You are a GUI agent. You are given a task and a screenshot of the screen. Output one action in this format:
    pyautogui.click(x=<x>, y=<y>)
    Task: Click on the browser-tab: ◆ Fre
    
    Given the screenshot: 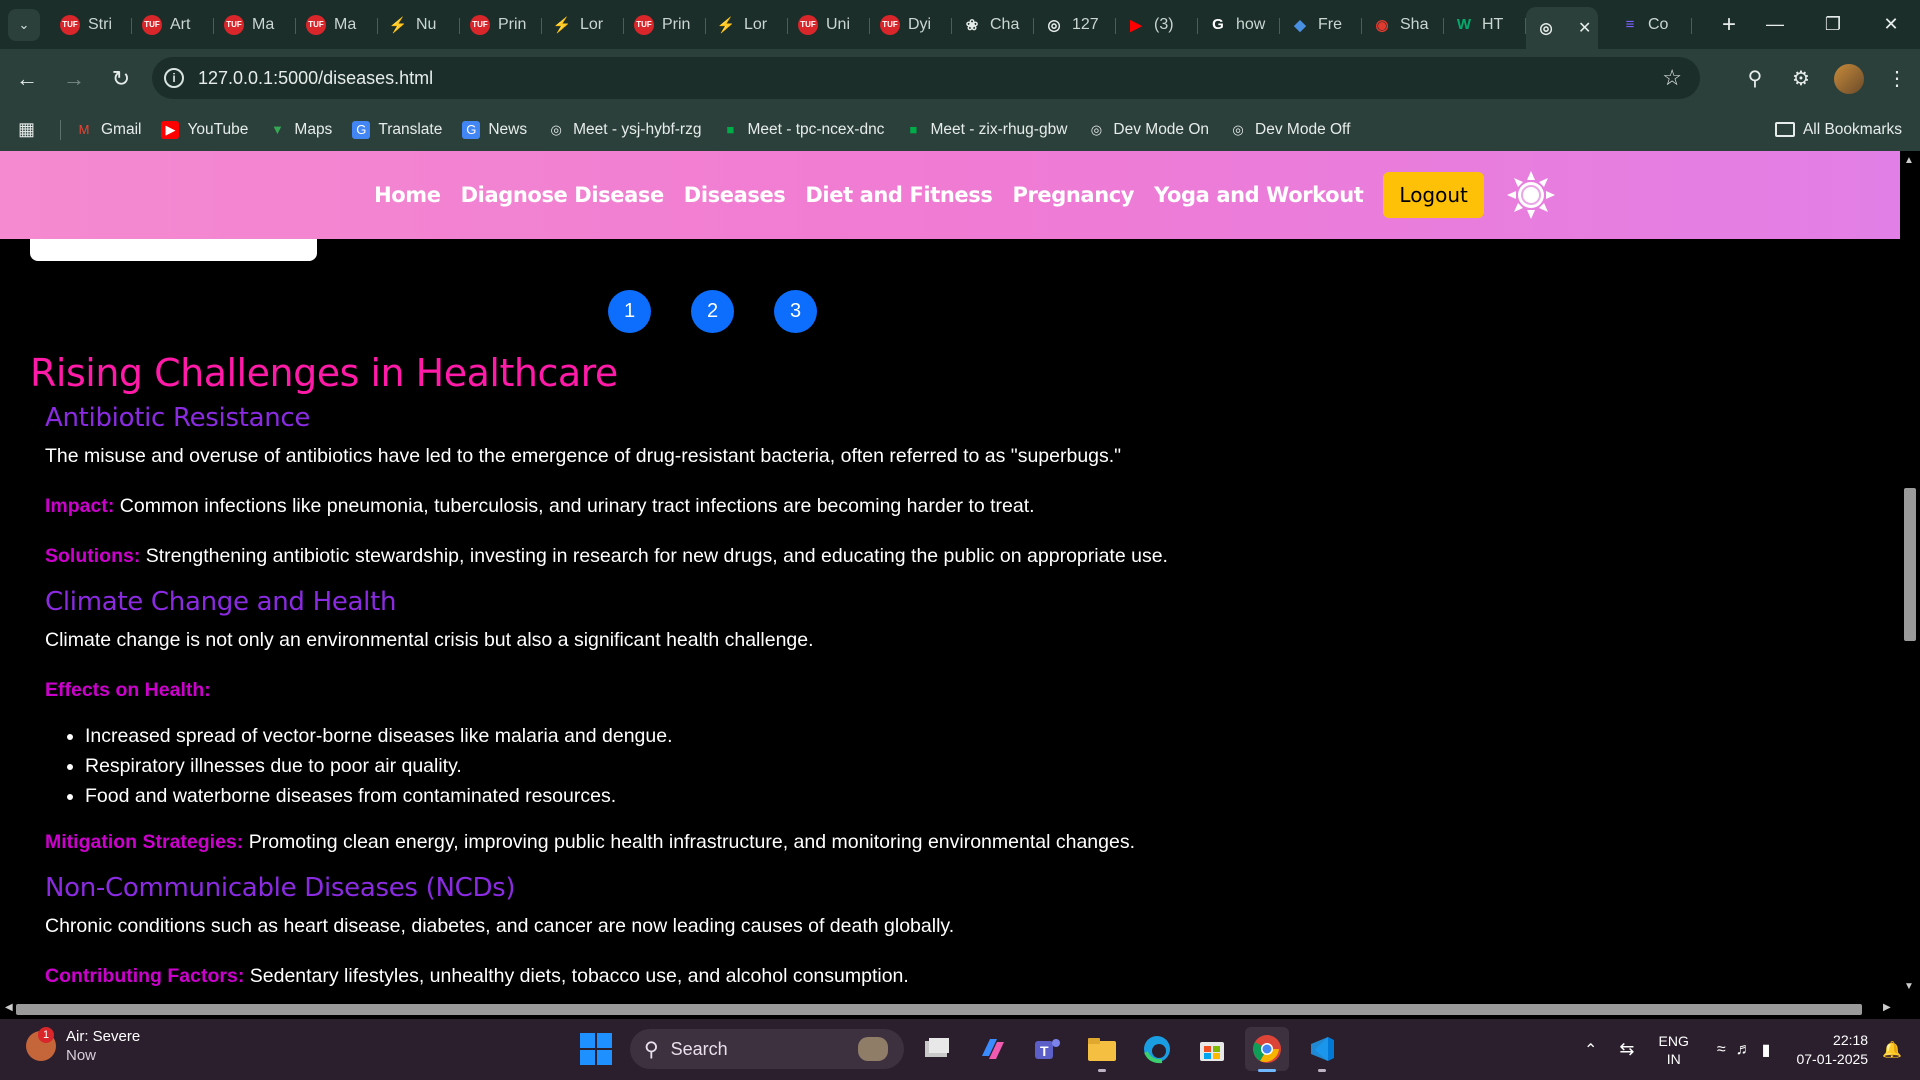 What is the action you would take?
    pyautogui.click(x=1321, y=25)
    